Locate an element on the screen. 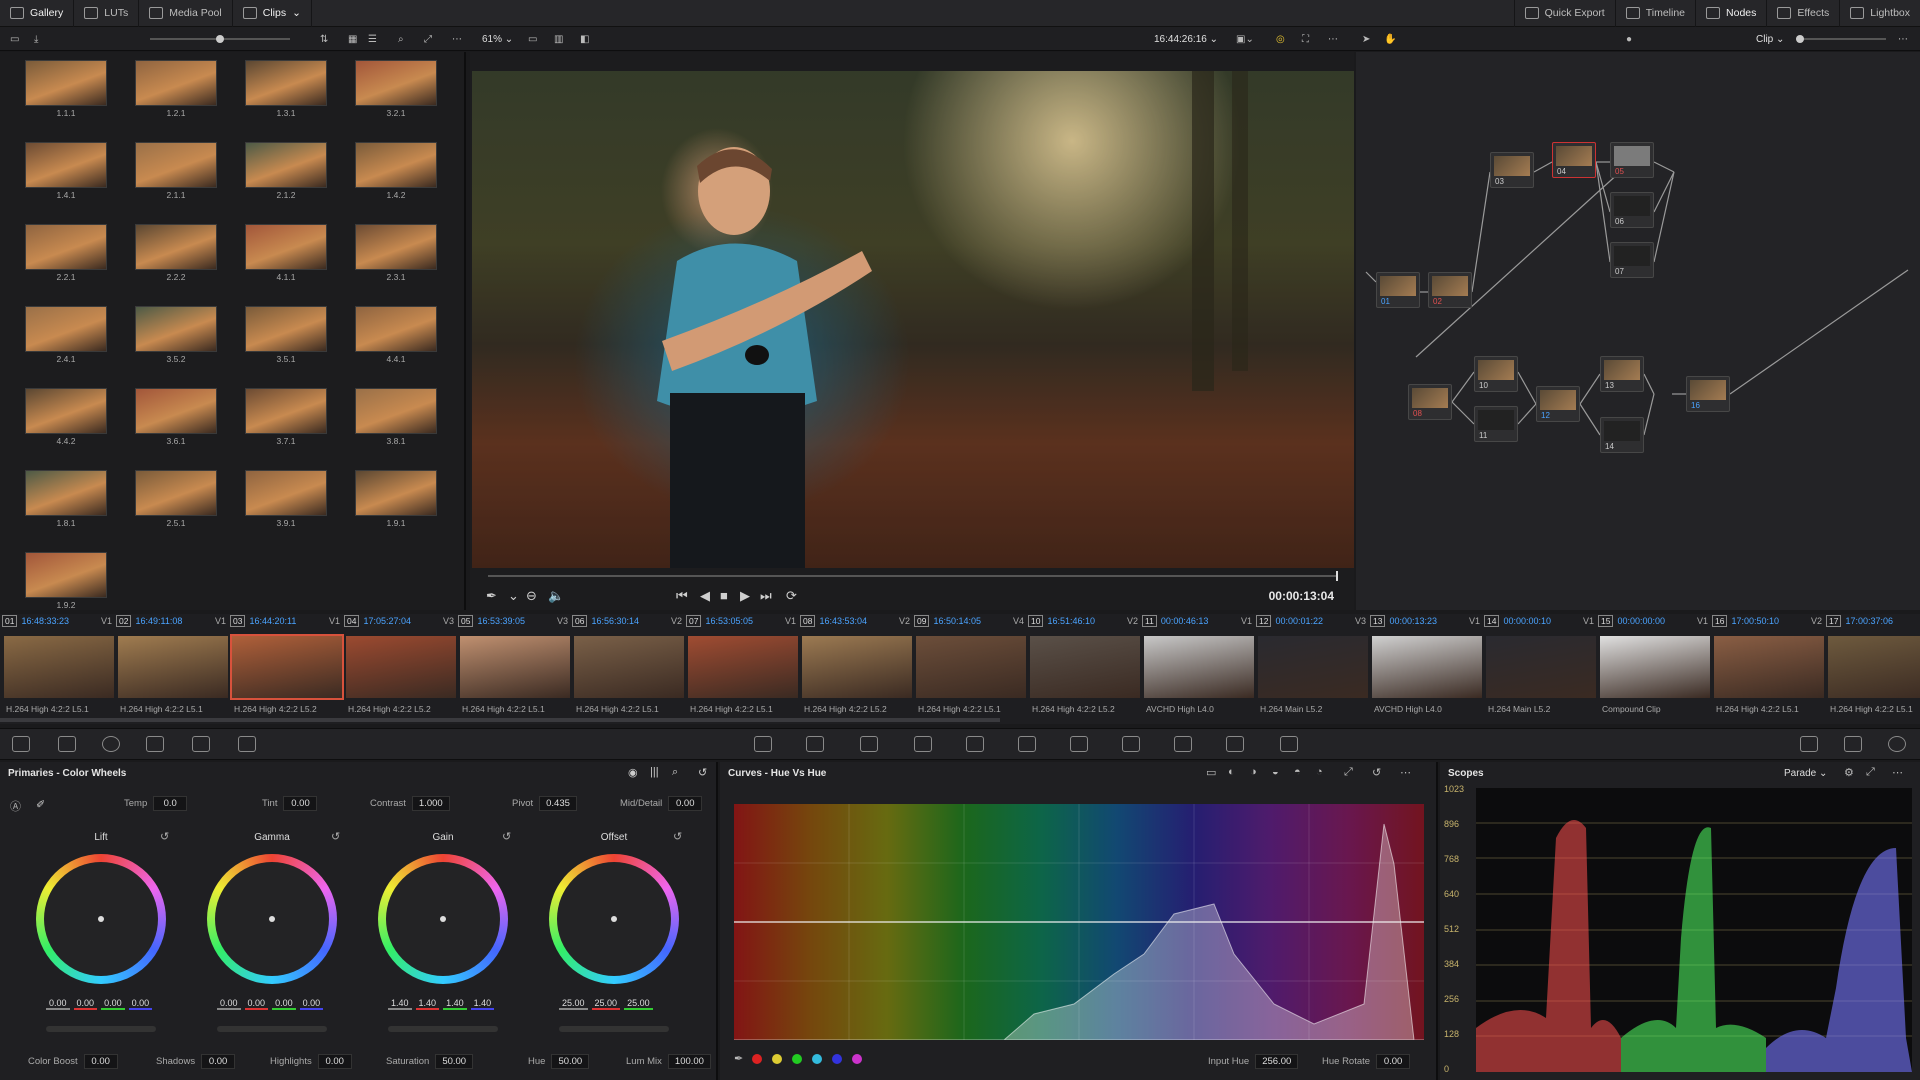 This screenshot has height=1080, width=1920. gallery-still: 4.1.1 is located at coordinates (286, 253).